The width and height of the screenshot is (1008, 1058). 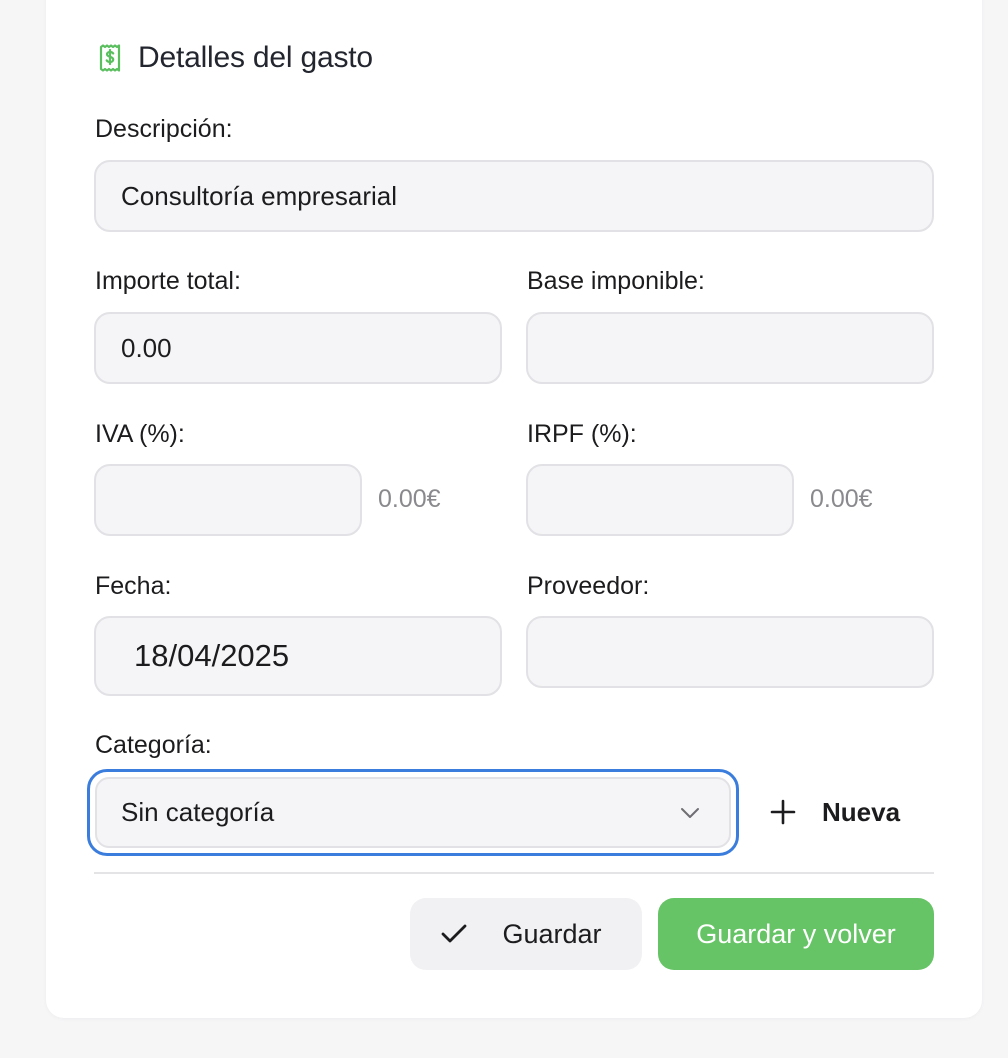 What do you see at coordinates (228, 500) in the screenshot?
I see `iva-input` at bounding box center [228, 500].